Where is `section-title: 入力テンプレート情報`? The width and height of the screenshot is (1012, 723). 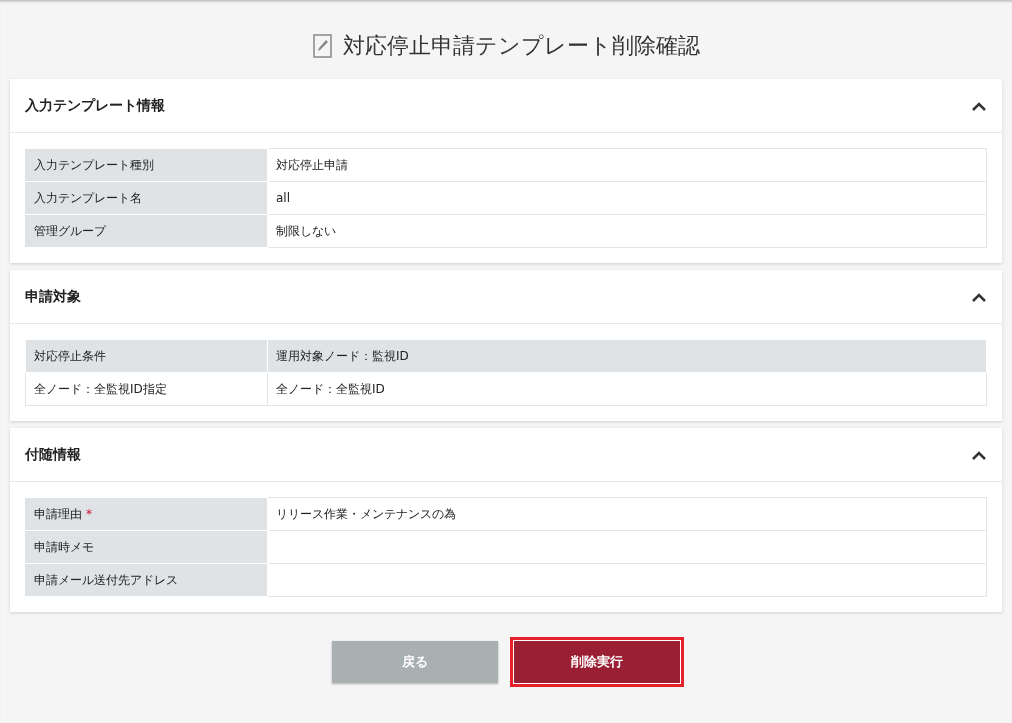
section-title: 入力テンプレート情報 is located at coordinates (95, 105).